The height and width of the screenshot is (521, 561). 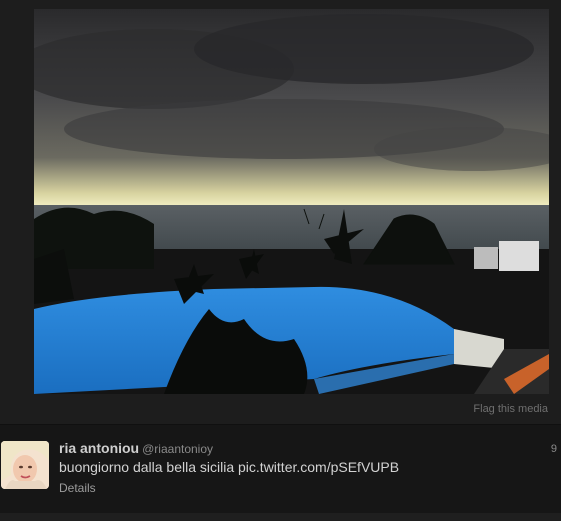 I want to click on bottom-bar, so click(x=280, y=517).